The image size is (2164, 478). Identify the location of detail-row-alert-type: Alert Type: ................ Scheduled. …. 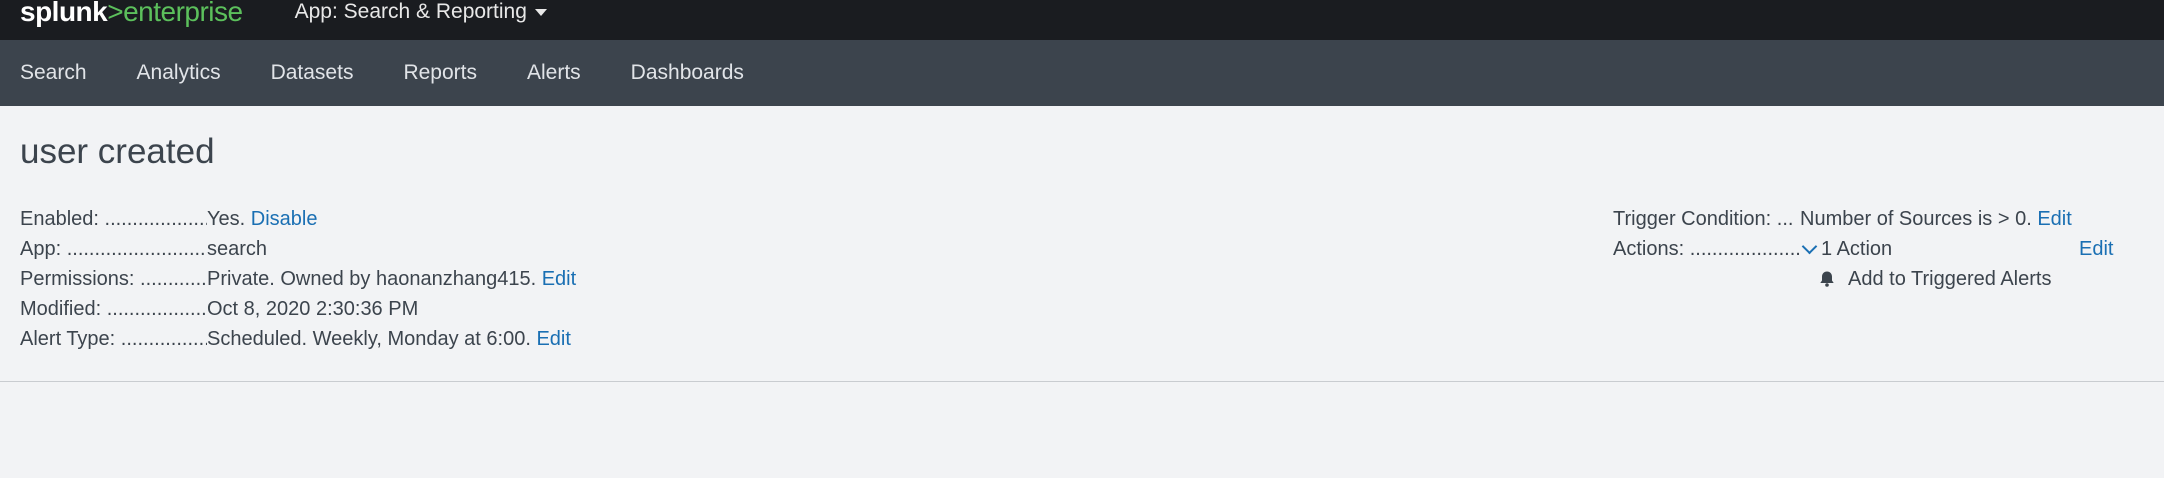
(298, 339).